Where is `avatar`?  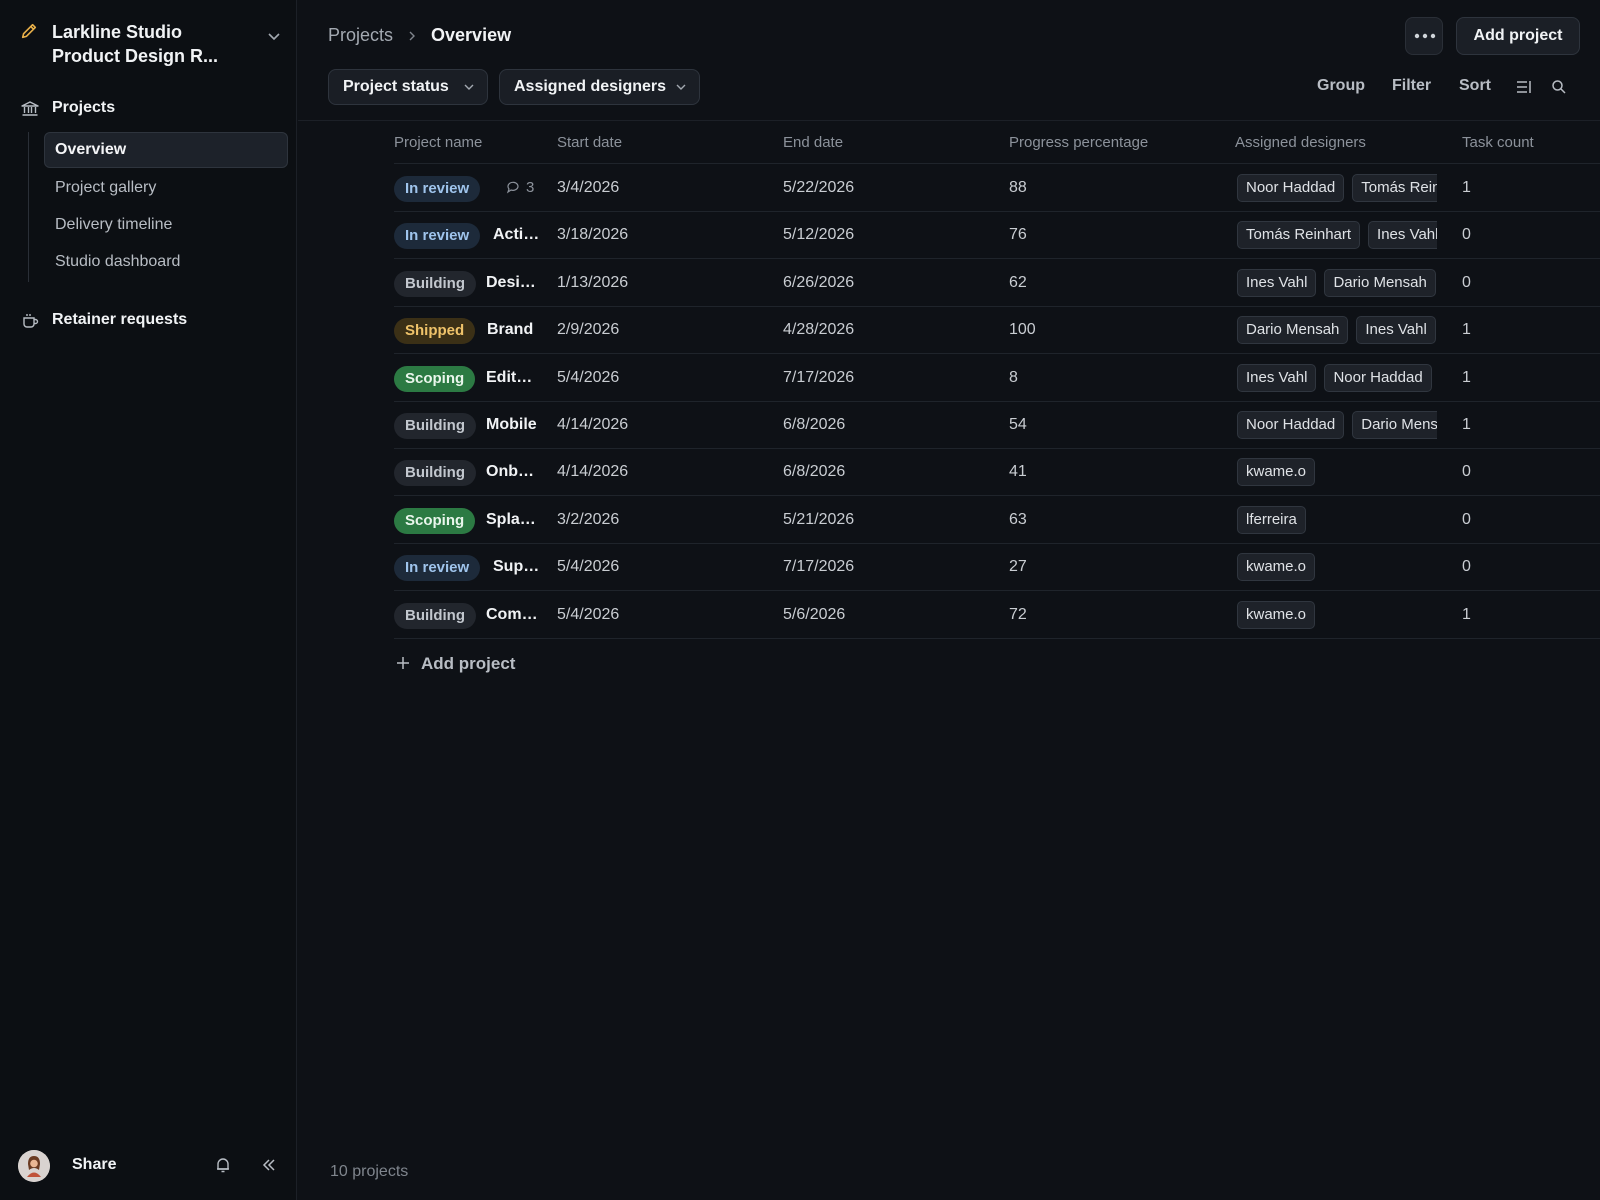
avatar is located at coordinates (34, 1166).